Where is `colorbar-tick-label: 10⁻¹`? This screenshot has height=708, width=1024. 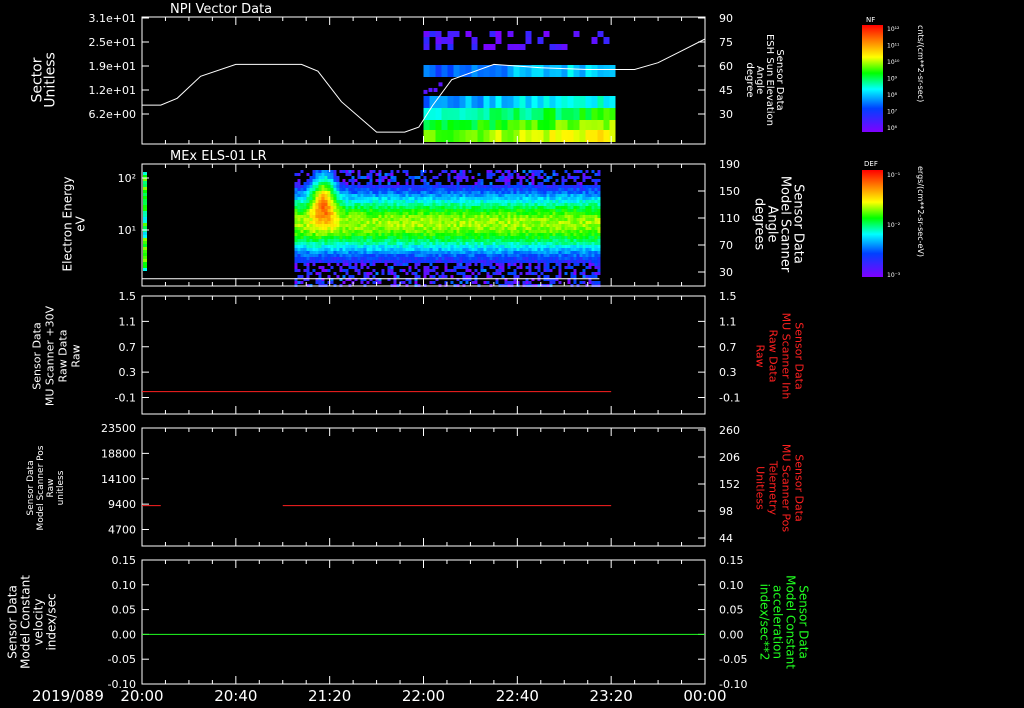
colorbar-tick-label: 10⁻¹ is located at coordinates (894, 175).